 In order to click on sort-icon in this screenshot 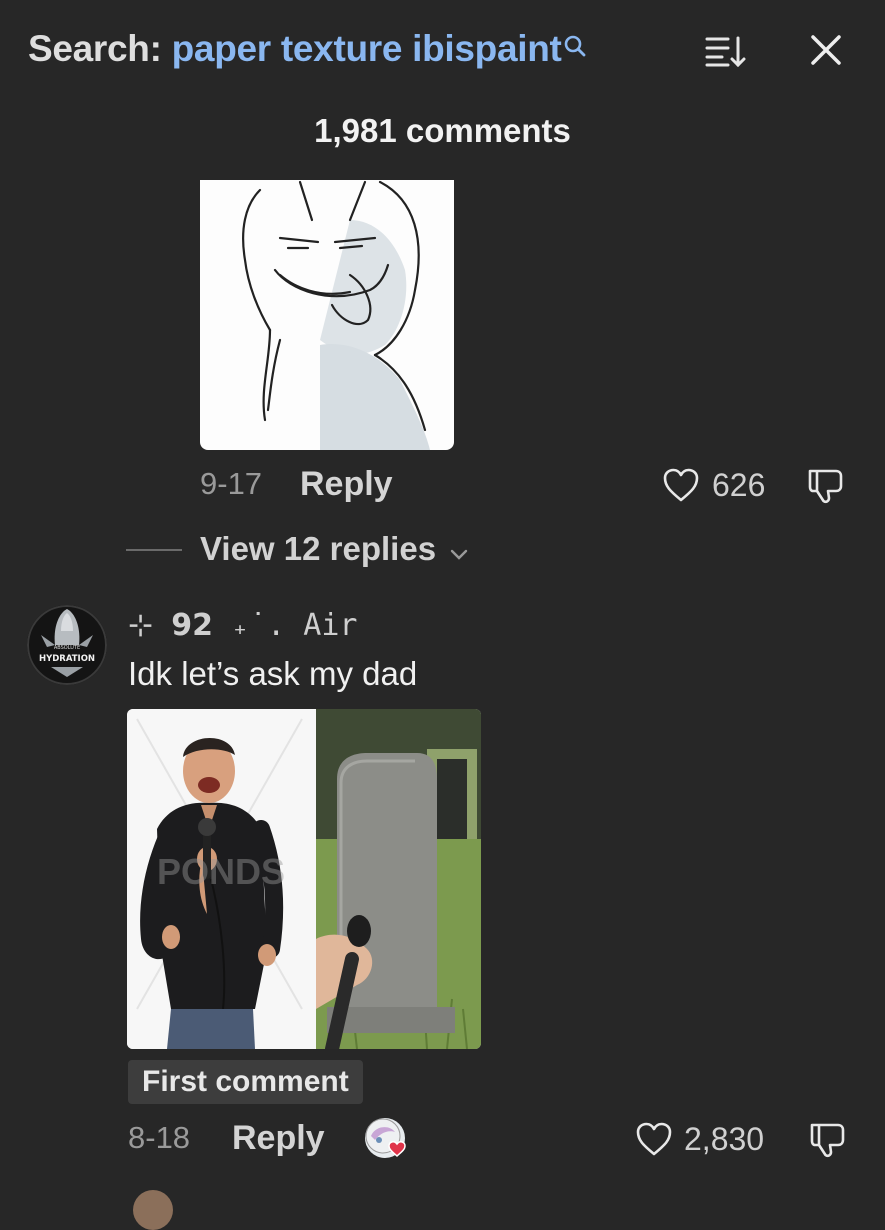, I will do `click(726, 52)`.